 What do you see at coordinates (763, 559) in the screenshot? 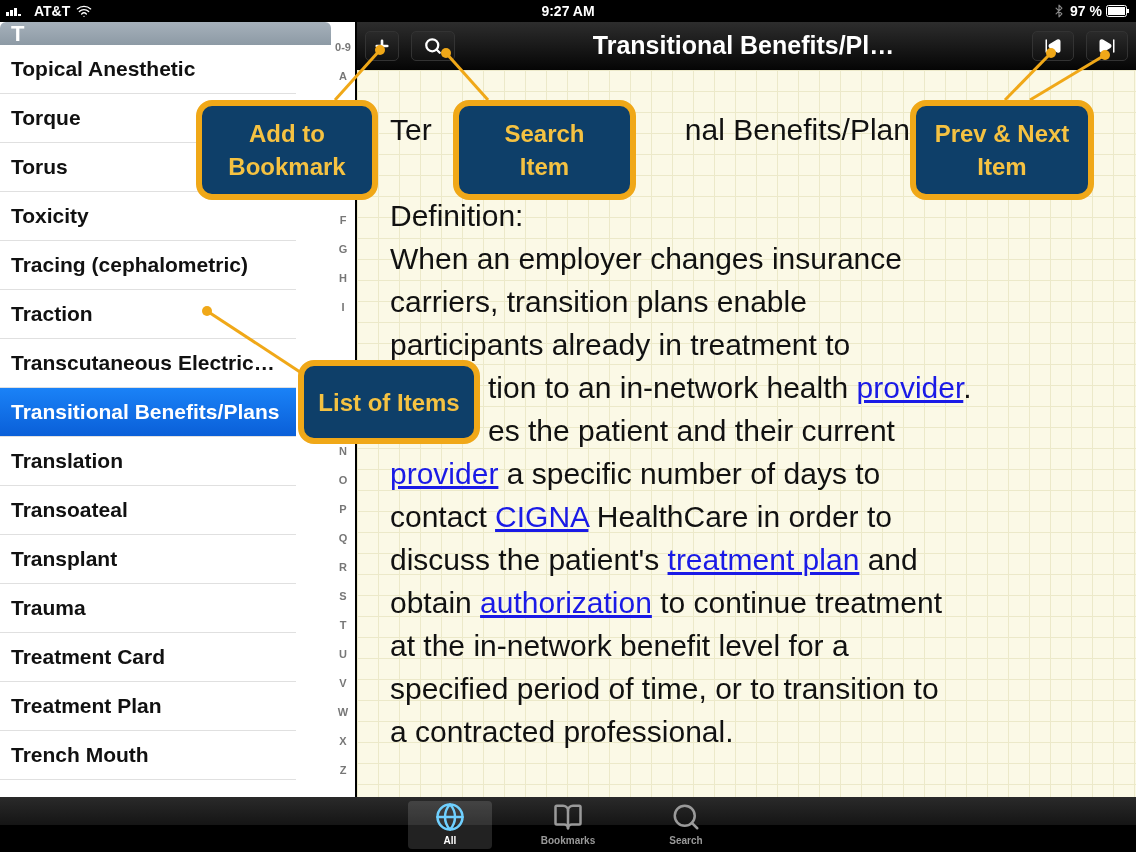
I see `link: treatment plan` at bounding box center [763, 559].